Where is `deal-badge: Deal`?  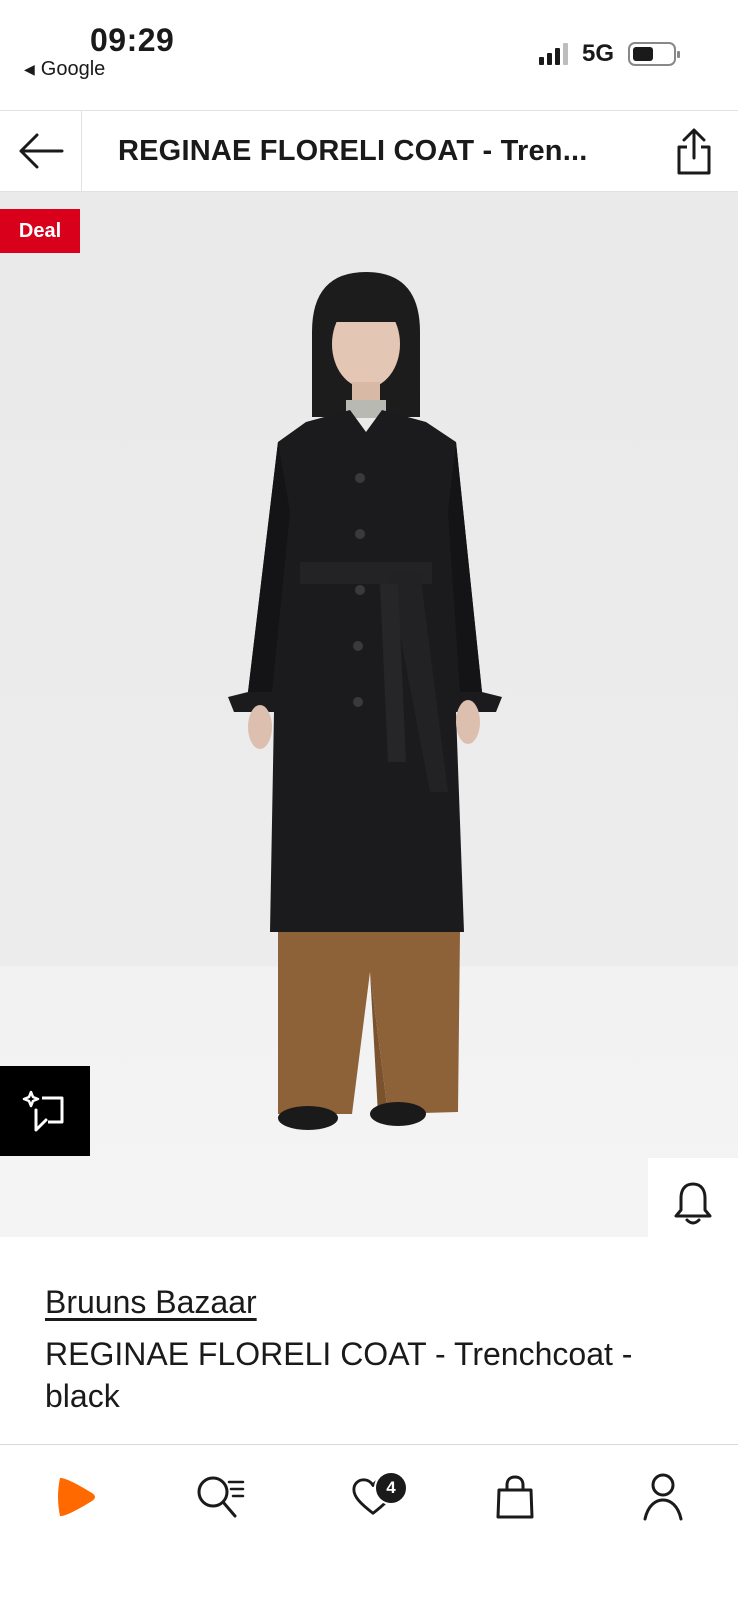
deal-badge: Deal is located at coordinates (40, 231).